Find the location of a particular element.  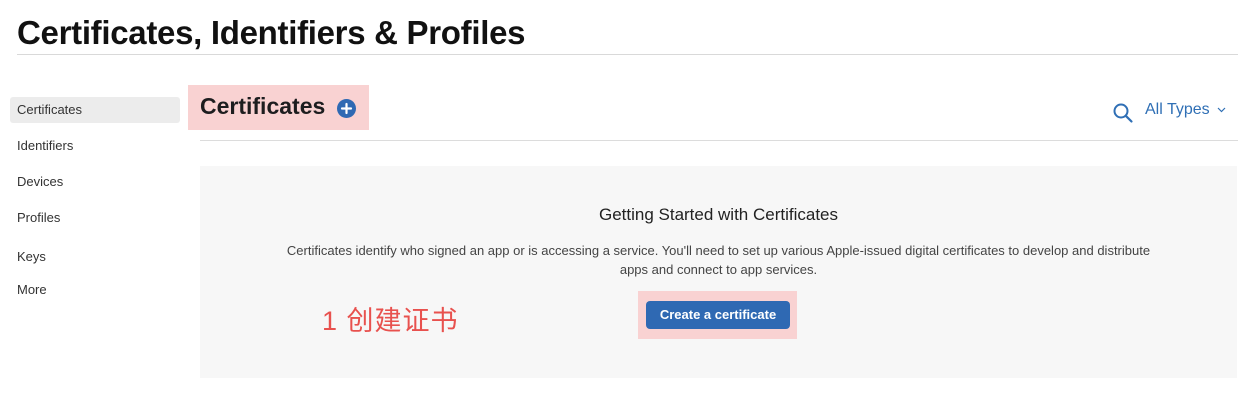

sidebar-item-more: More is located at coordinates (95, 290).